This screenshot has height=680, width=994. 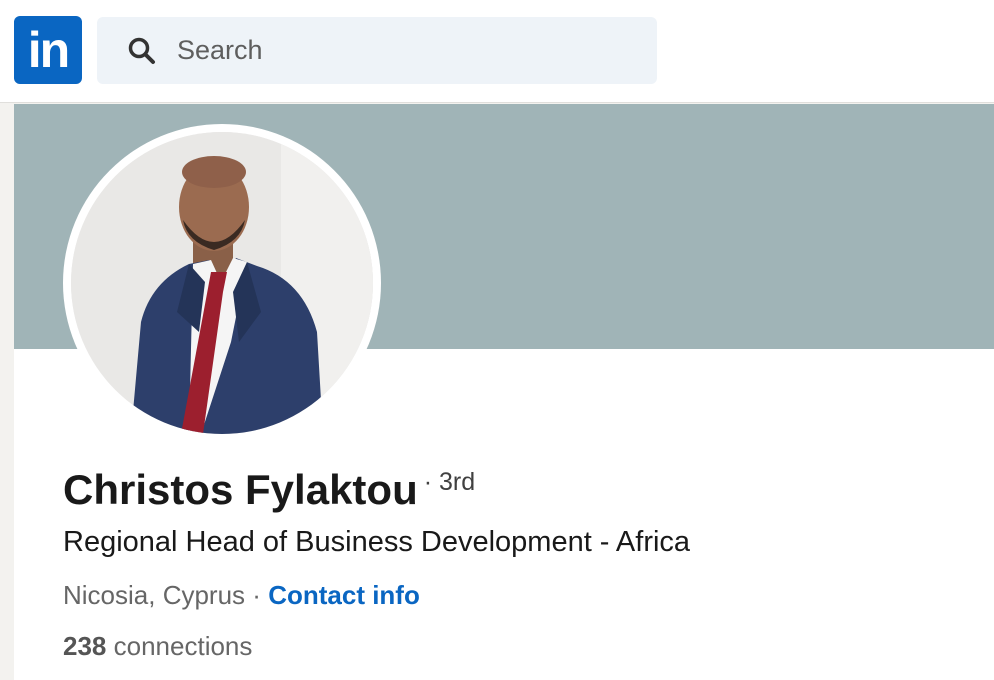 I want to click on connections-label: connections, so click(x=183, y=646).